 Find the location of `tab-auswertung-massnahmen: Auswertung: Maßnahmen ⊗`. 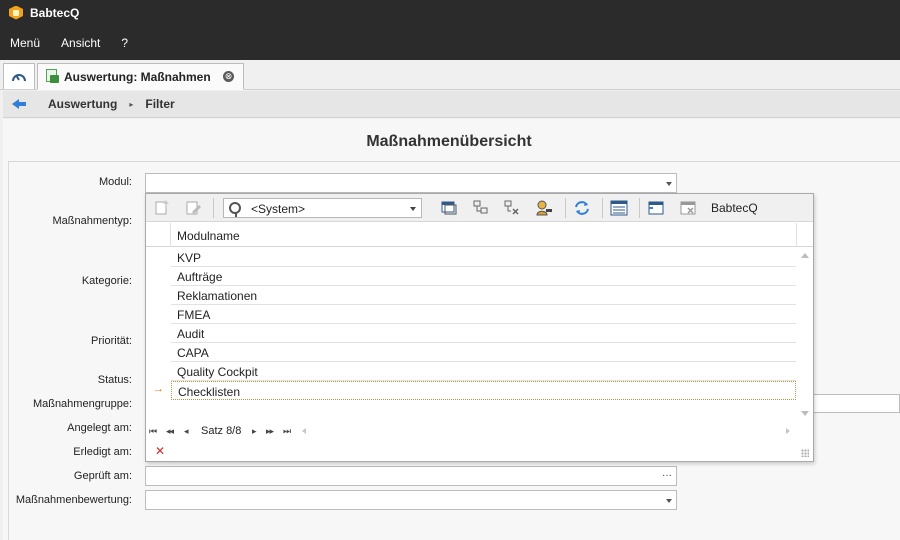

tab-auswertung-massnahmen: Auswertung: Maßnahmen ⊗ is located at coordinates (140, 76).